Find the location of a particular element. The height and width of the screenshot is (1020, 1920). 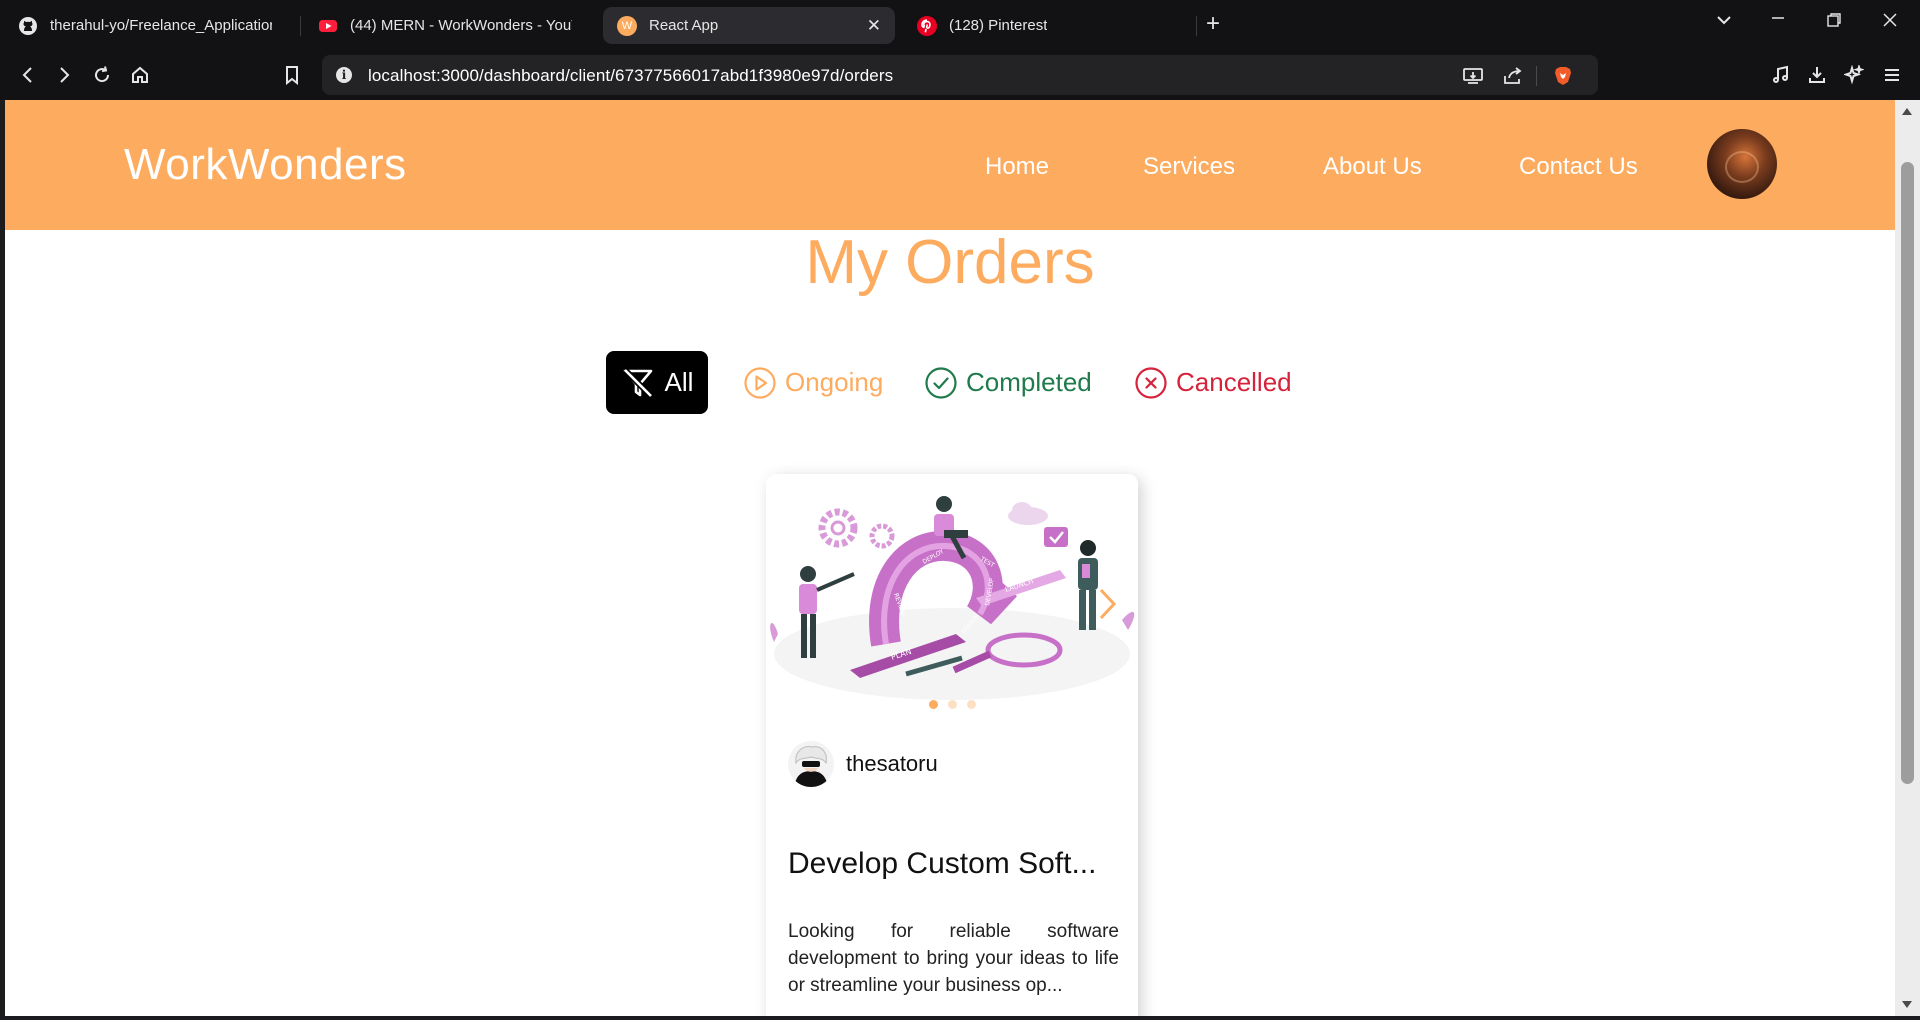

x-circle-icon is located at coordinates (1151, 383).